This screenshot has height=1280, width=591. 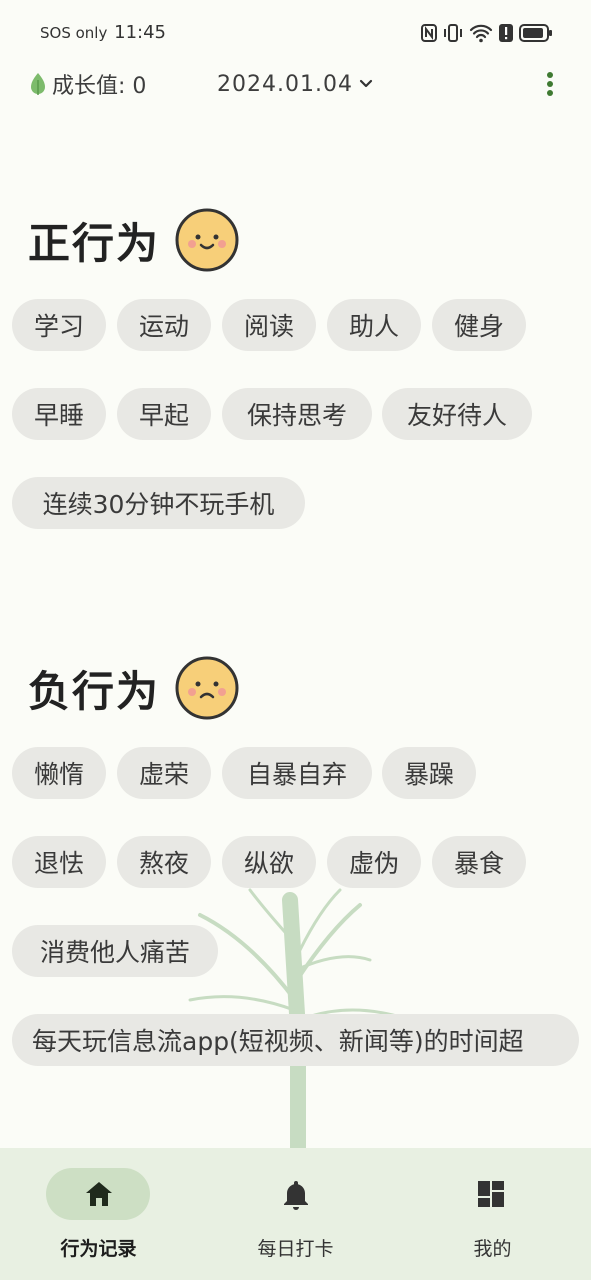 I want to click on more-vertical-icon, so click(x=550, y=84).